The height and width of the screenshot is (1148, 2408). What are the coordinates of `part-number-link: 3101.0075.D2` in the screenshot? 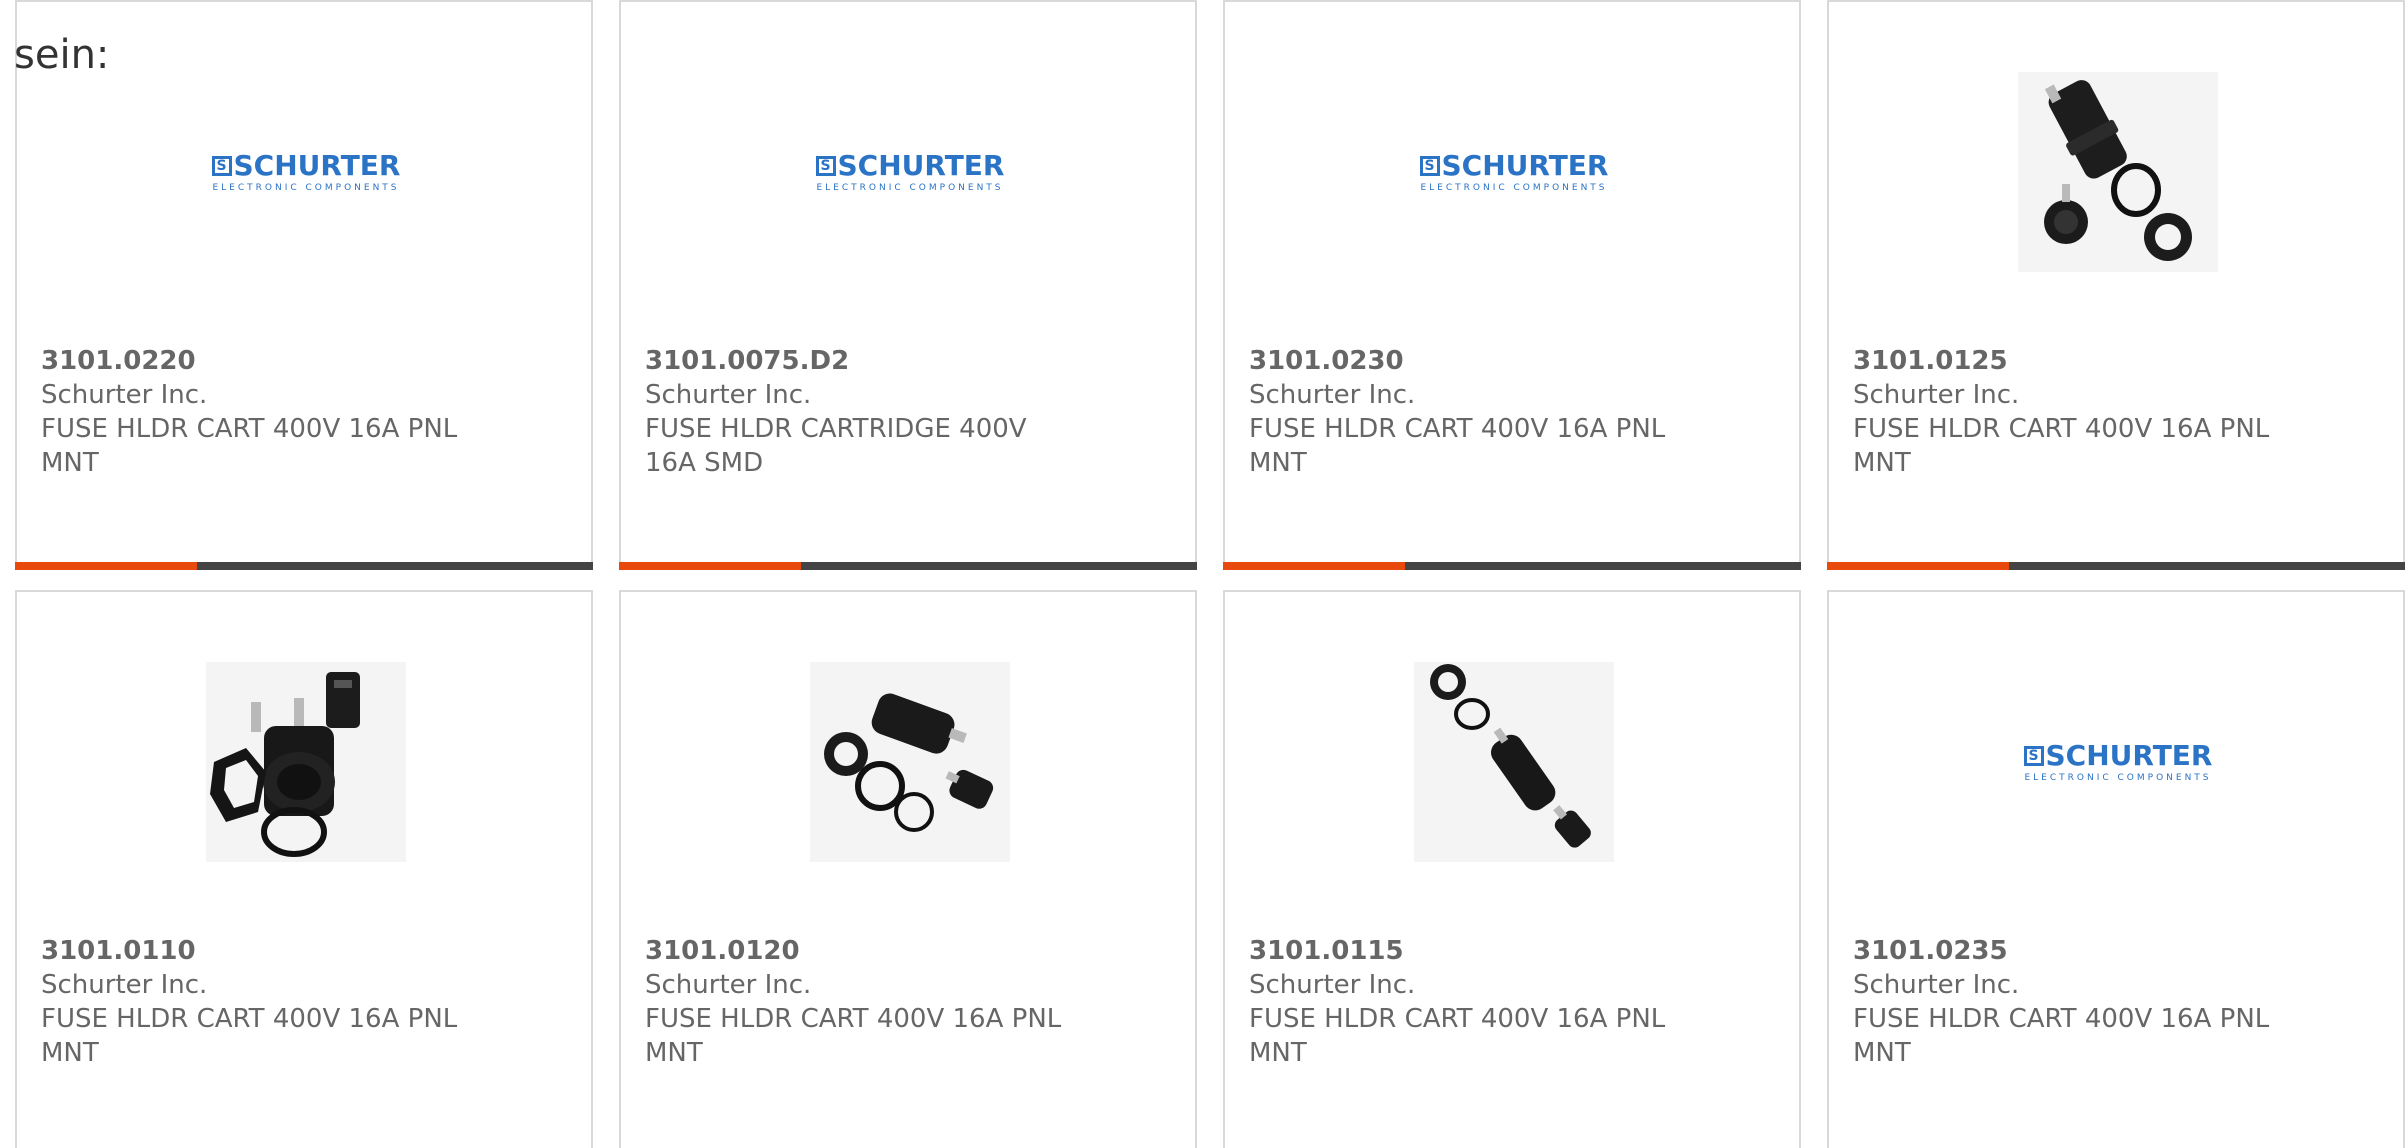 It's located at (865, 361).